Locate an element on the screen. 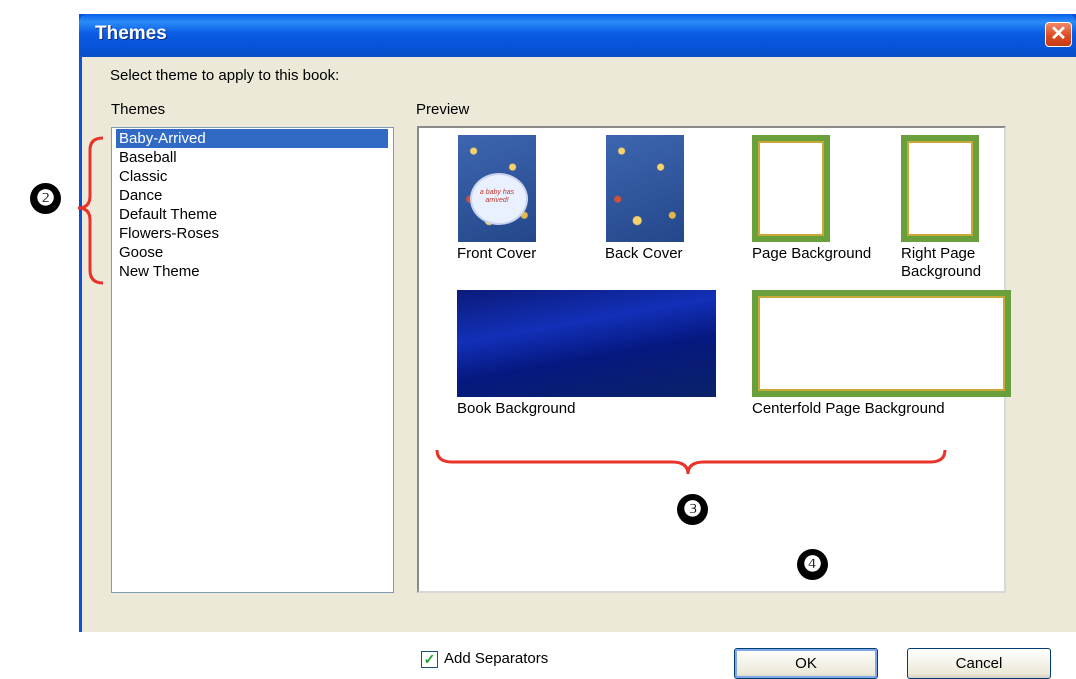 The height and width of the screenshot is (679, 1076). left-brace-annotation is located at coordinates (90, 210).